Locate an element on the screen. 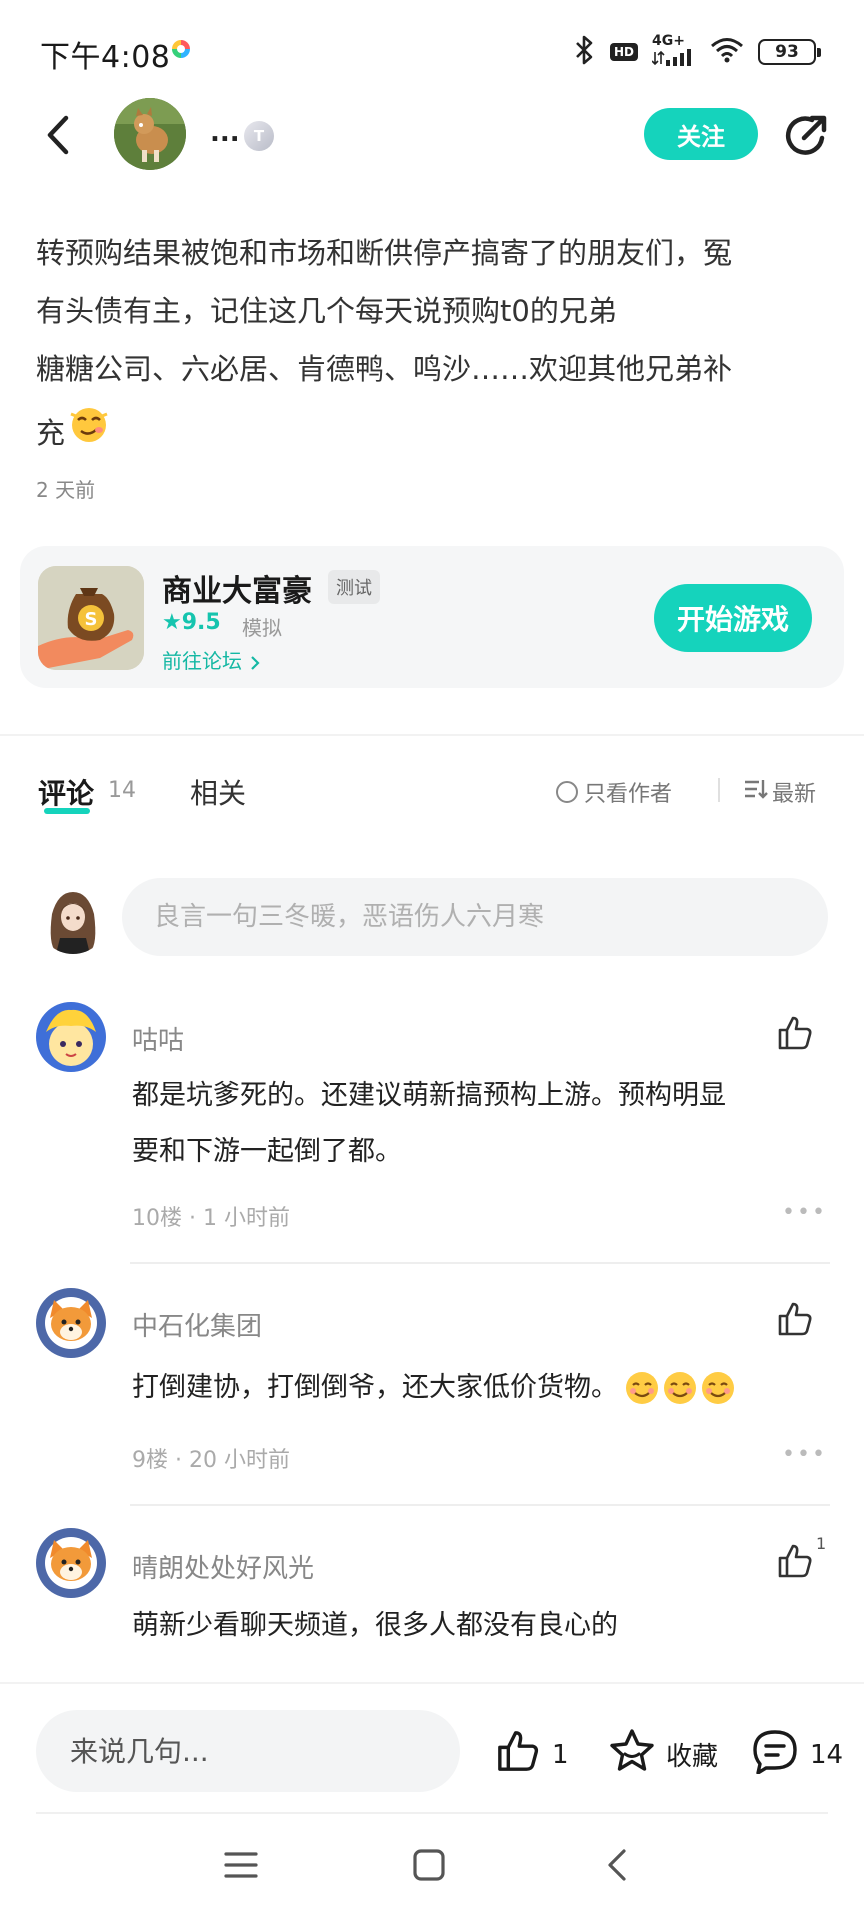 Image resolution: width=864 pixels, height=1920 pixels. signal-icon is located at coordinates (673, 59).